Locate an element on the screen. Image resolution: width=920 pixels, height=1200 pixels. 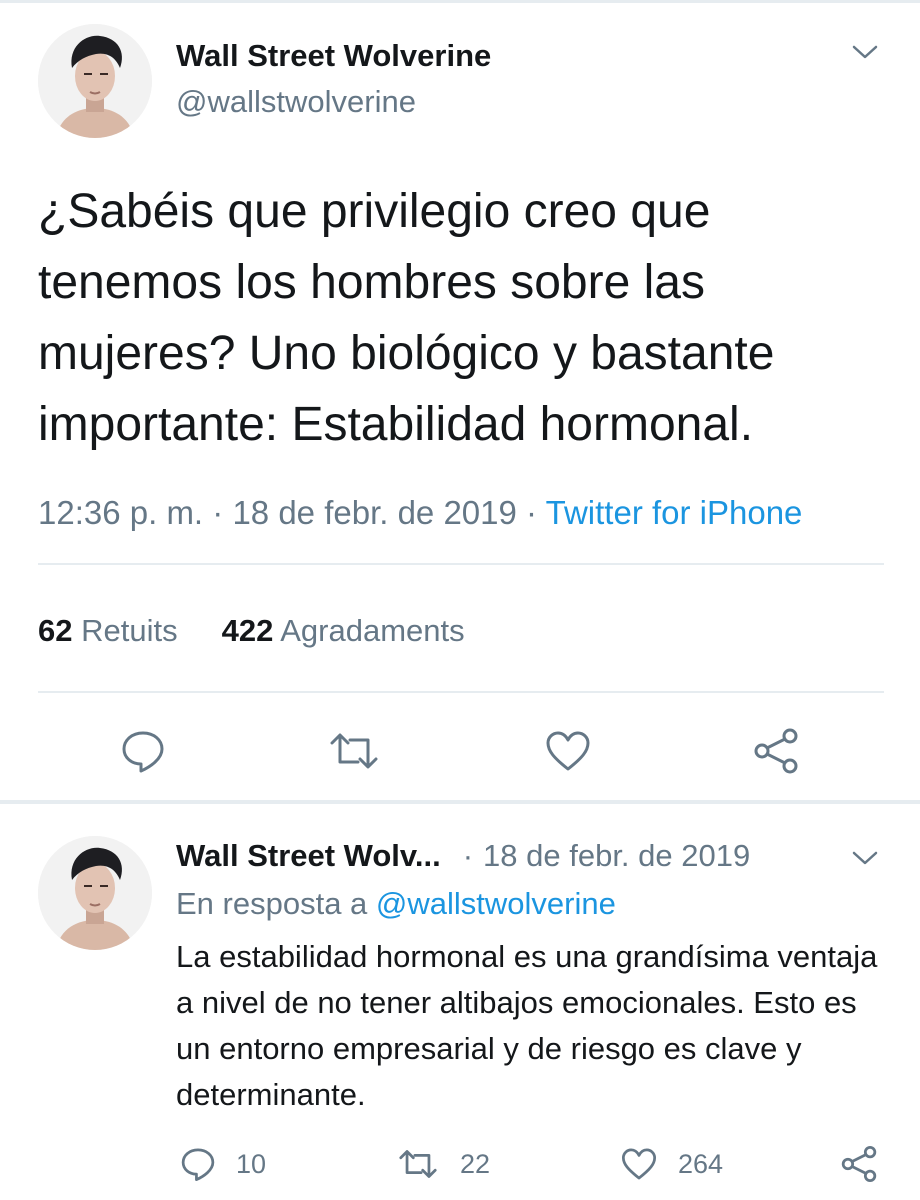
reply-count: 10 is located at coordinates (251, 1163).